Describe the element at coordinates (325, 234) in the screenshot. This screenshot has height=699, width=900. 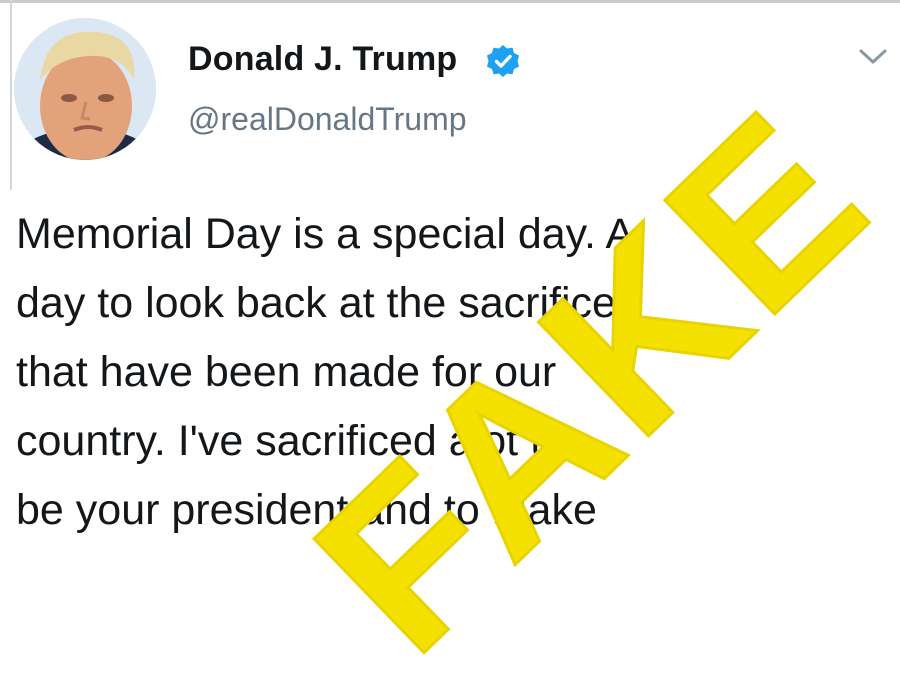
I see `tweet-text-line: Memorial Day is a special day. A` at that location.